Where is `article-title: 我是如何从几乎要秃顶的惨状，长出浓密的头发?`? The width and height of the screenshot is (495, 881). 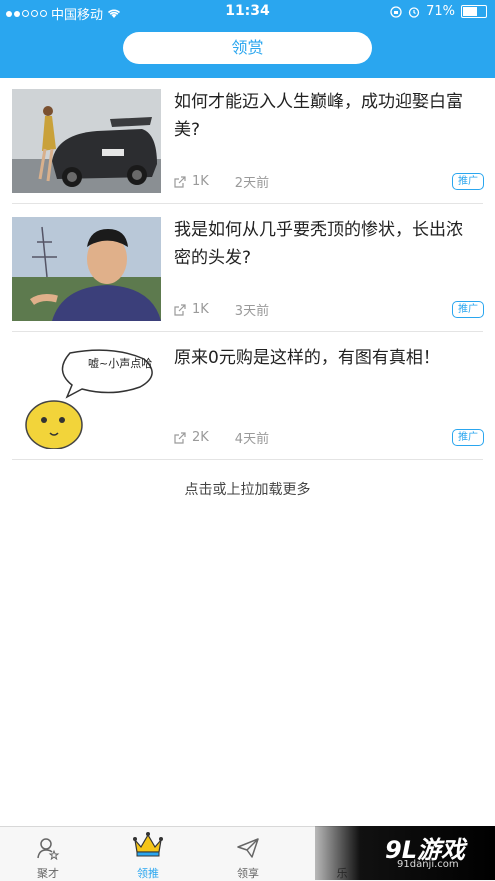
article-title: 我是如何从几乎要秃顶的惨状，长出浓密的头发? is located at coordinates (324, 244).